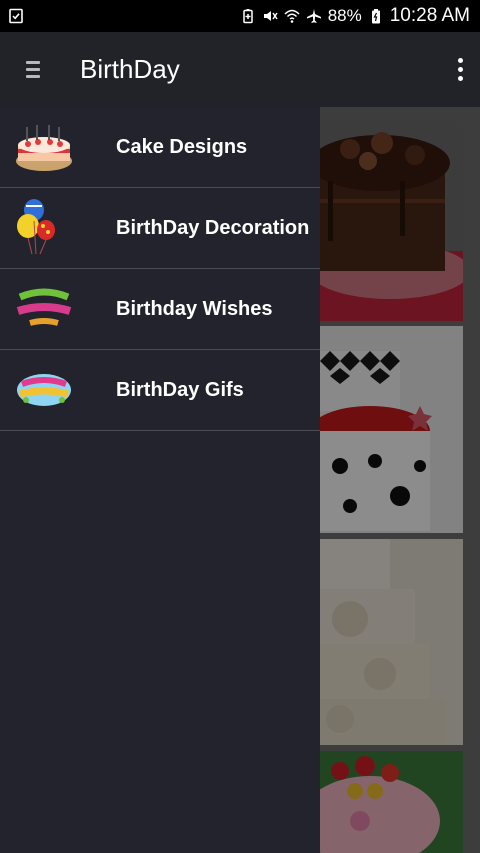  I want to click on drawer-item-cake-designs: Cake Designs, so click(160, 147).